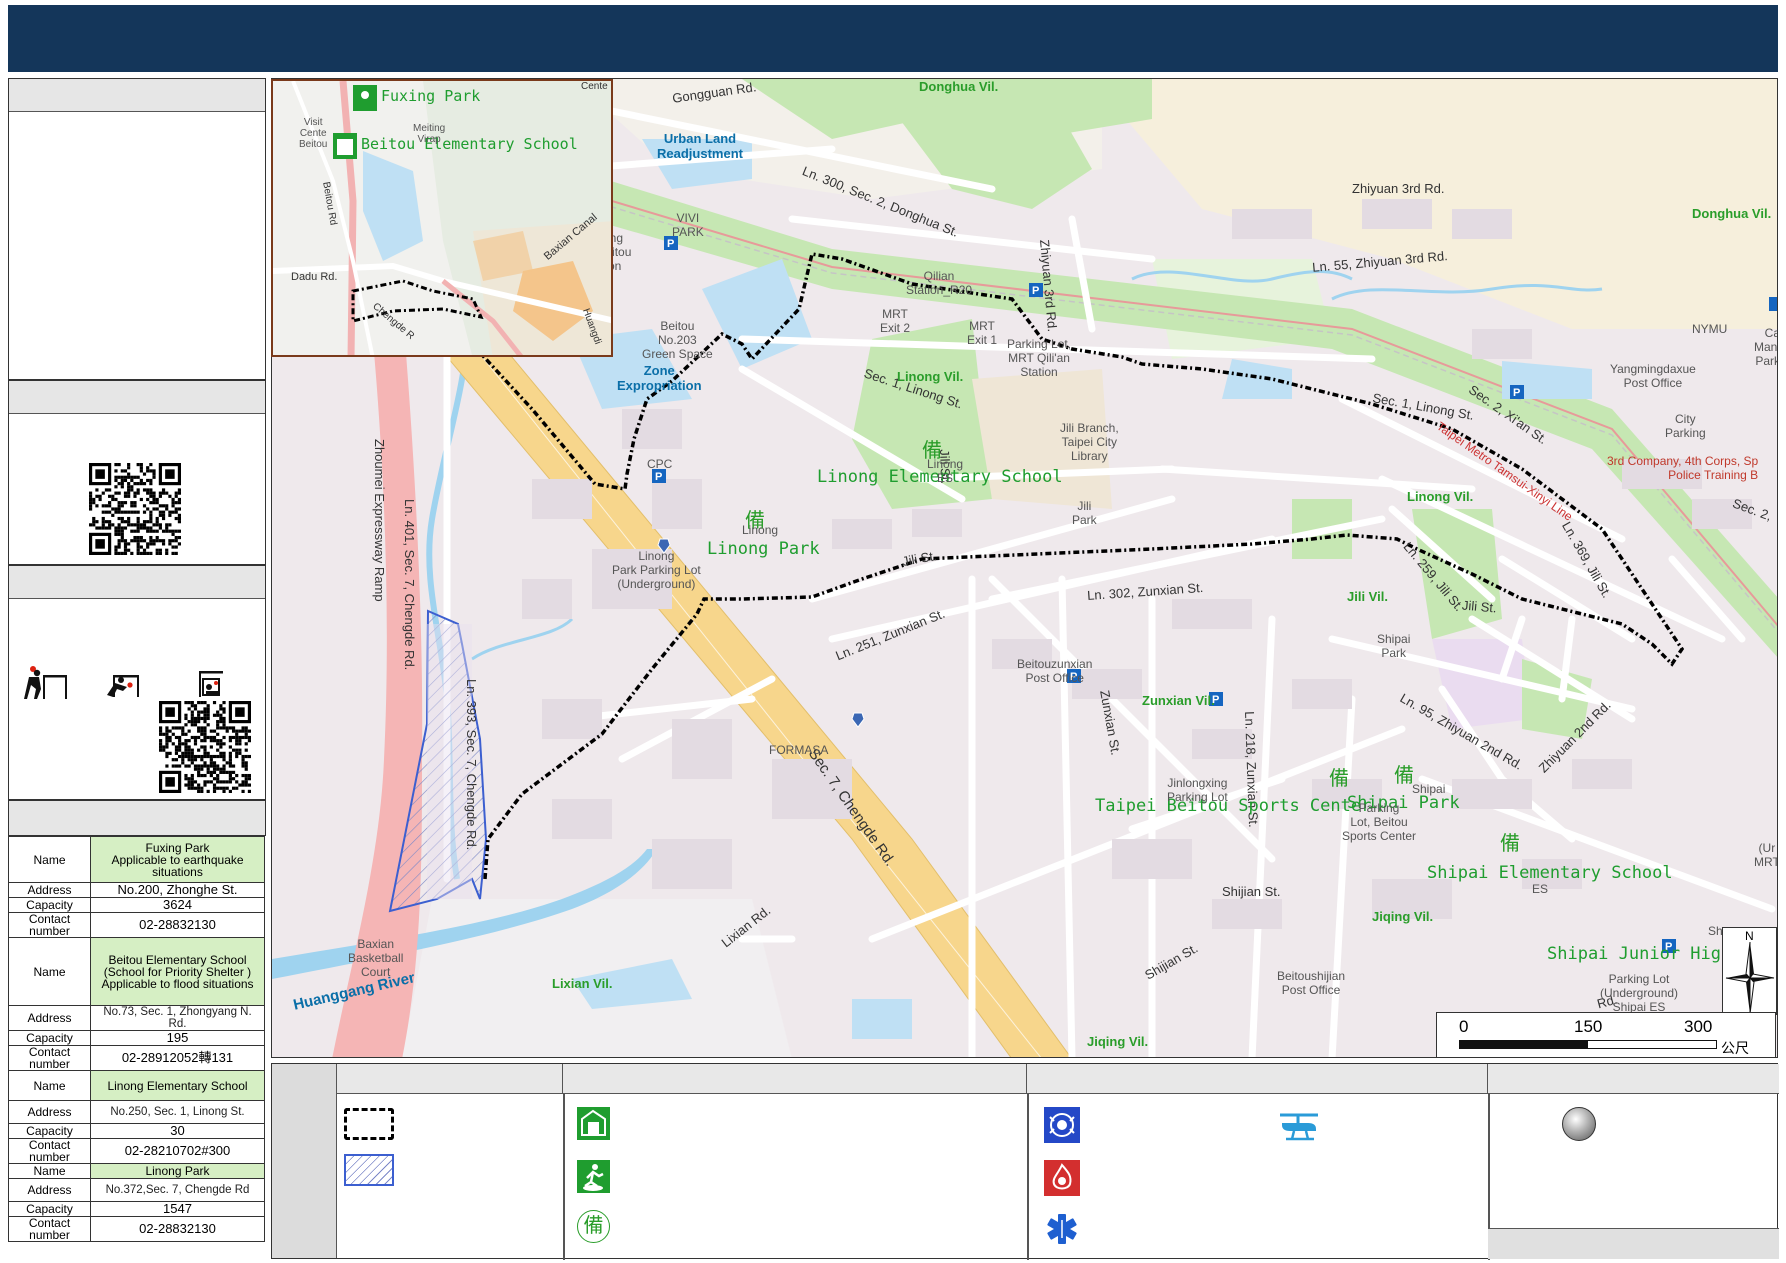 This screenshot has height=1263, width=1786. Describe the element at coordinates (893, 38) in the screenshot. I see `header-bar` at that location.